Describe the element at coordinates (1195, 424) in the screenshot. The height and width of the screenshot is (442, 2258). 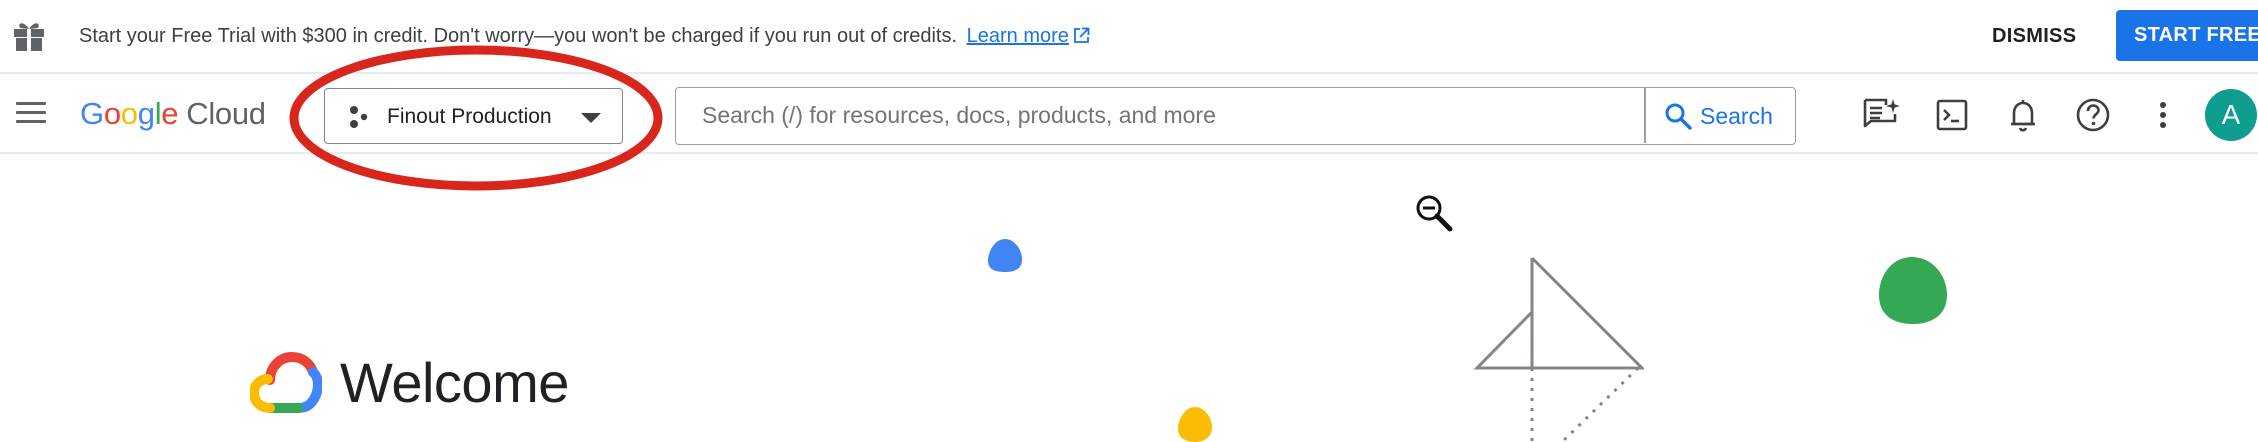
I see `decorative-yellow-blob` at that location.